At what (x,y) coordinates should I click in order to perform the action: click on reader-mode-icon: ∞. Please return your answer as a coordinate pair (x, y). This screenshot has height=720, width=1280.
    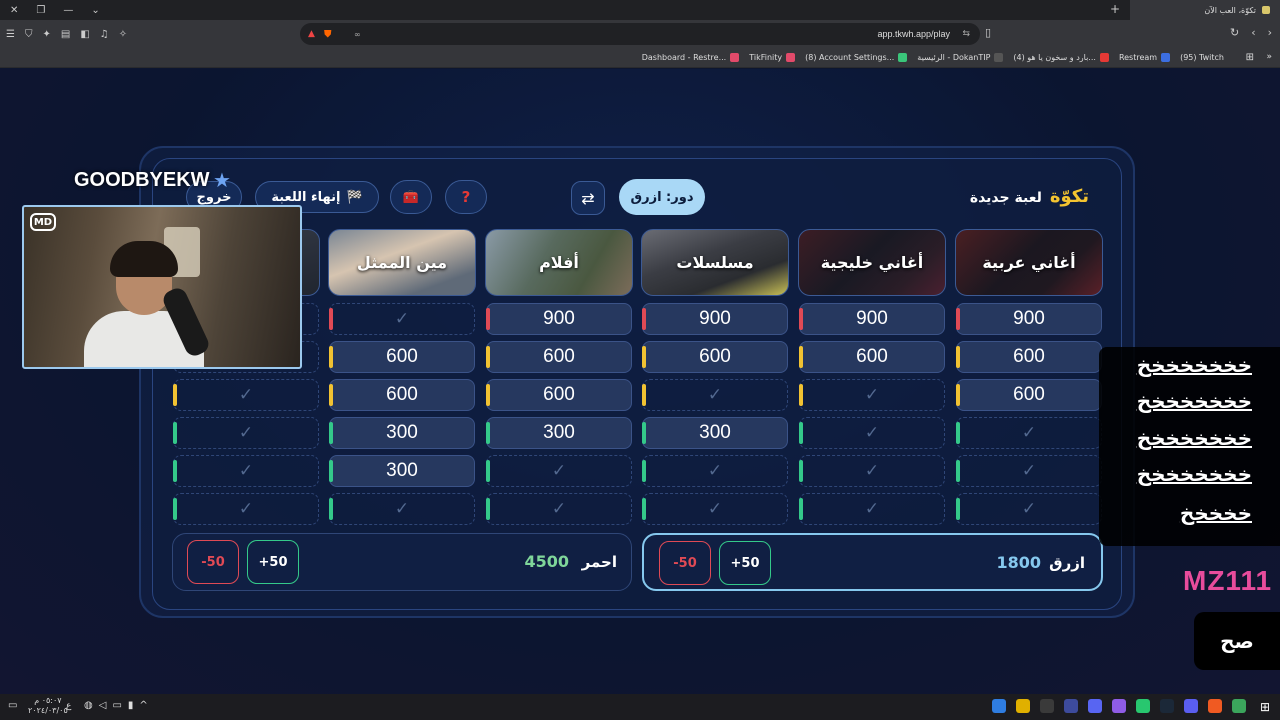
    Looking at the image, I should click on (357, 34).